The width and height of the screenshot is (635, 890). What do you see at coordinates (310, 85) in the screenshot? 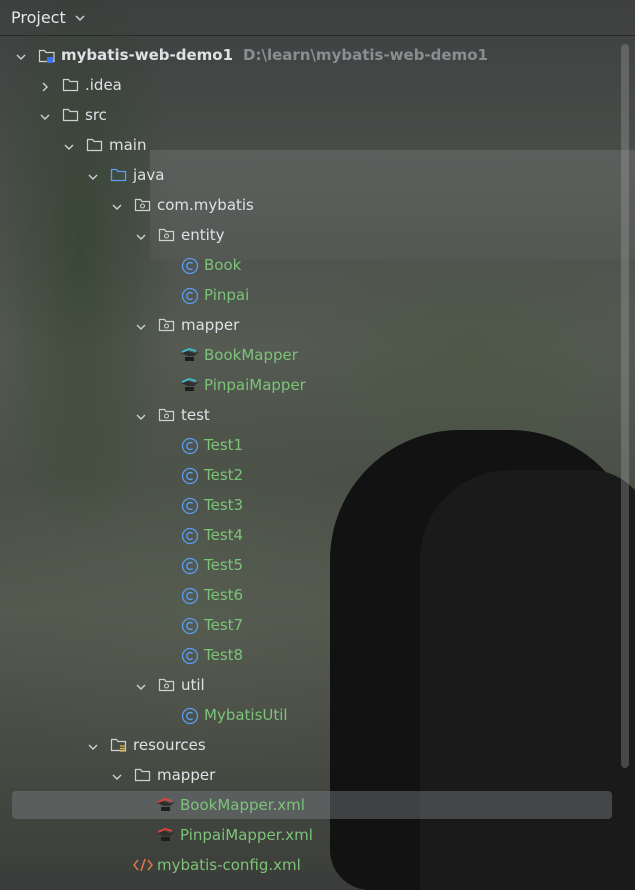
I see `tree-item-idea: .idea` at bounding box center [310, 85].